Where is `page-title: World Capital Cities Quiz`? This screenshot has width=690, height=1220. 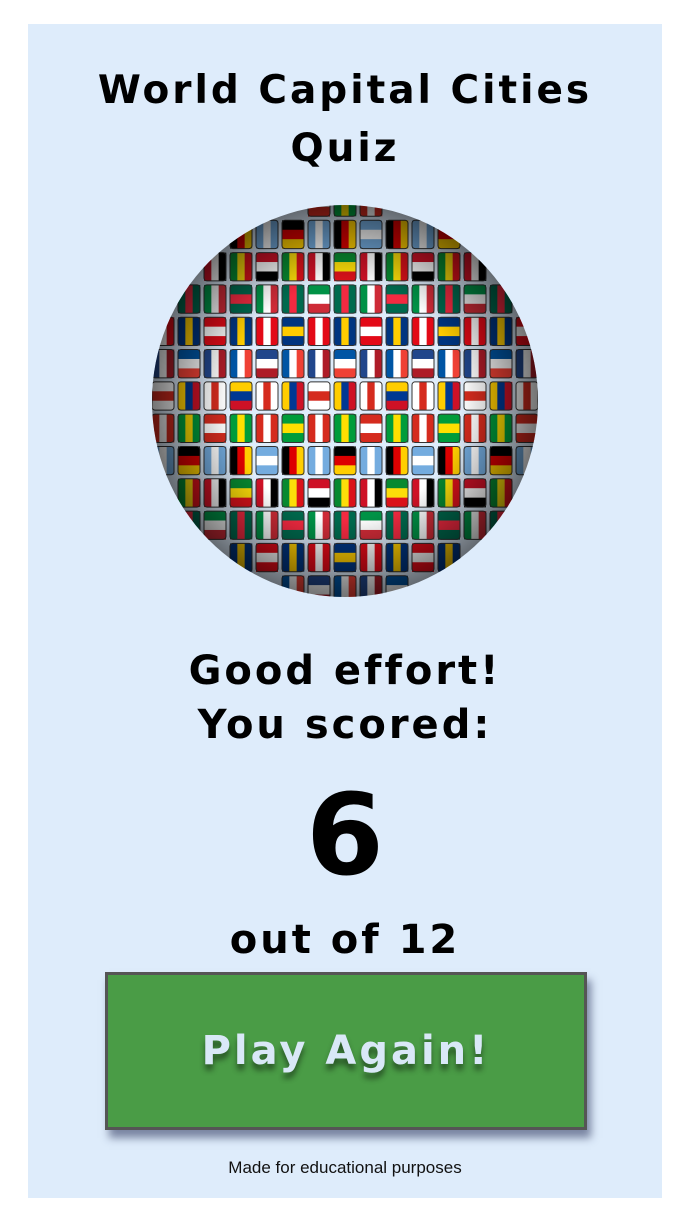
page-title: World Capital Cities Quiz is located at coordinates (345, 120).